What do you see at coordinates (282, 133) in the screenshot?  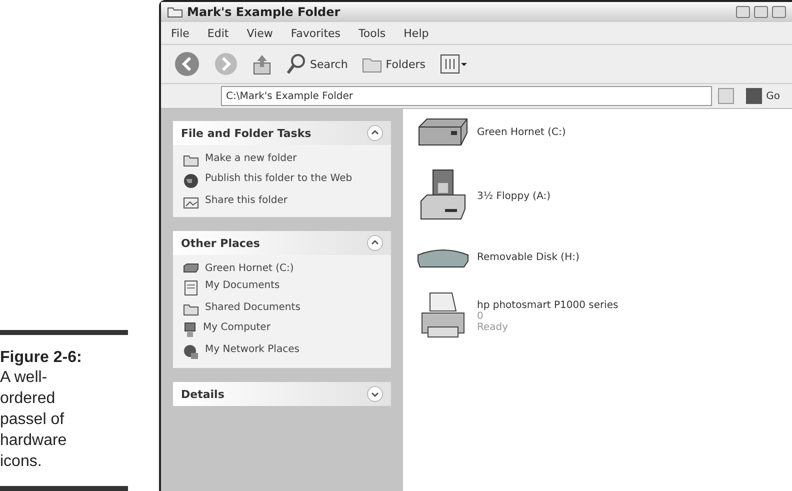 I see `panel-header: File and Folder Tasks` at bounding box center [282, 133].